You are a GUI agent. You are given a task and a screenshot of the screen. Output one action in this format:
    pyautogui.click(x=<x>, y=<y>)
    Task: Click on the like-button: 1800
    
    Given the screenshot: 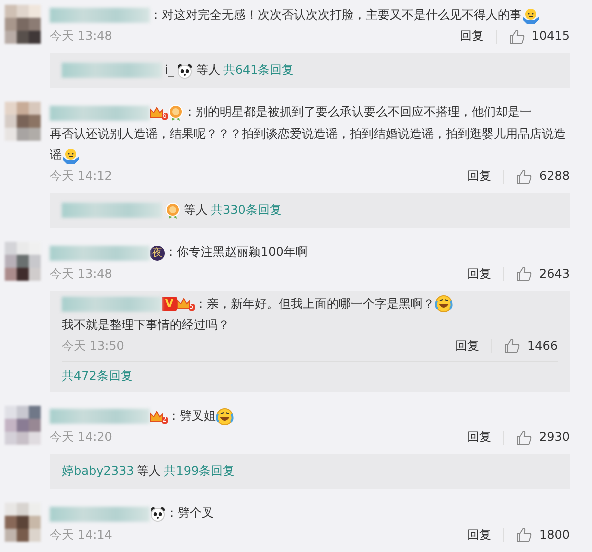 What is the action you would take?
    pyautogui.click(x=543, y=535)
    